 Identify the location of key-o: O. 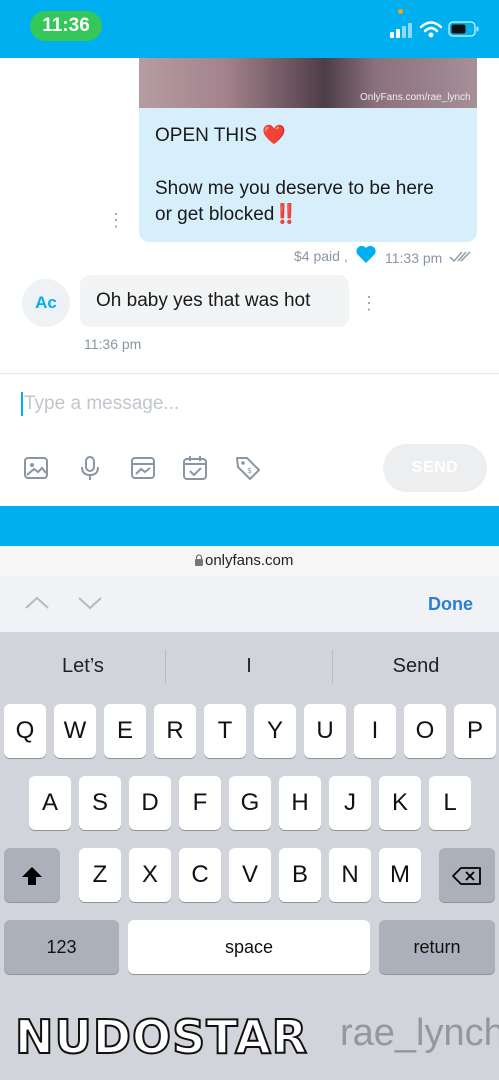
(425, 731).